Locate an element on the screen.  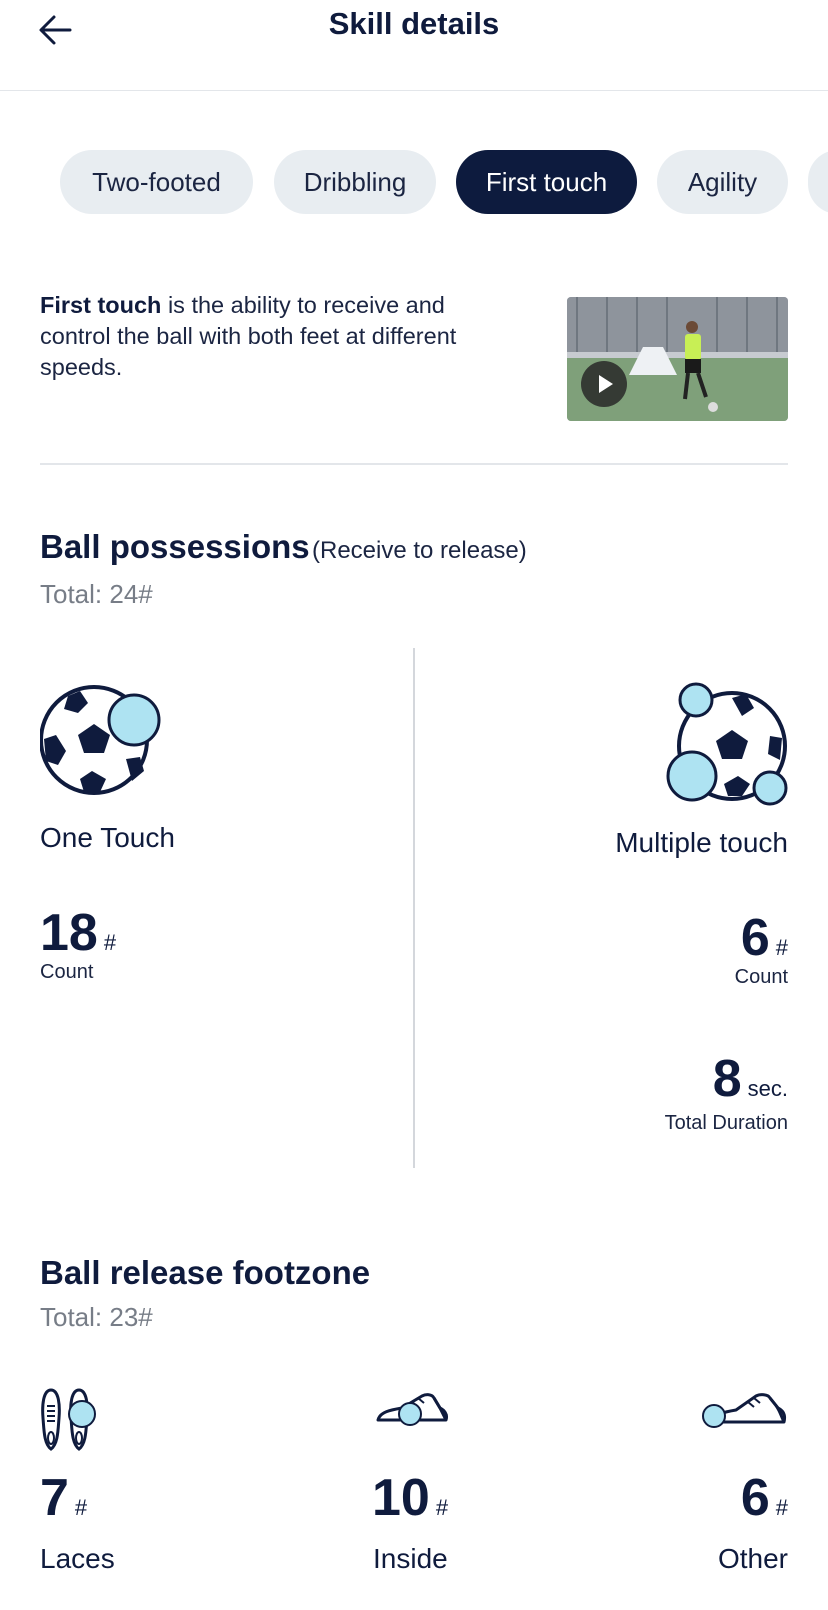
multiple-touch-count: 6 # is located at coordinates (764, 938).